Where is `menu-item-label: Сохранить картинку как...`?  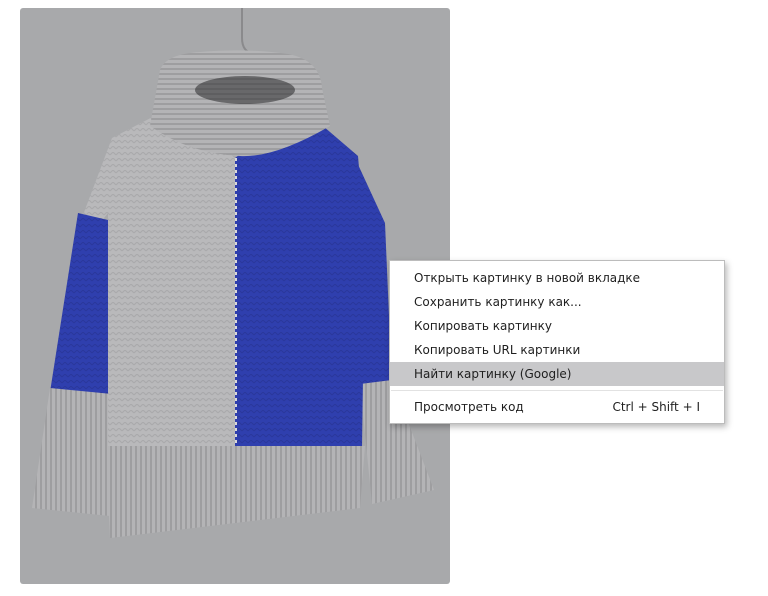
menu-item-label: Сохранить картинку как... is located at coordinates (498, 302).